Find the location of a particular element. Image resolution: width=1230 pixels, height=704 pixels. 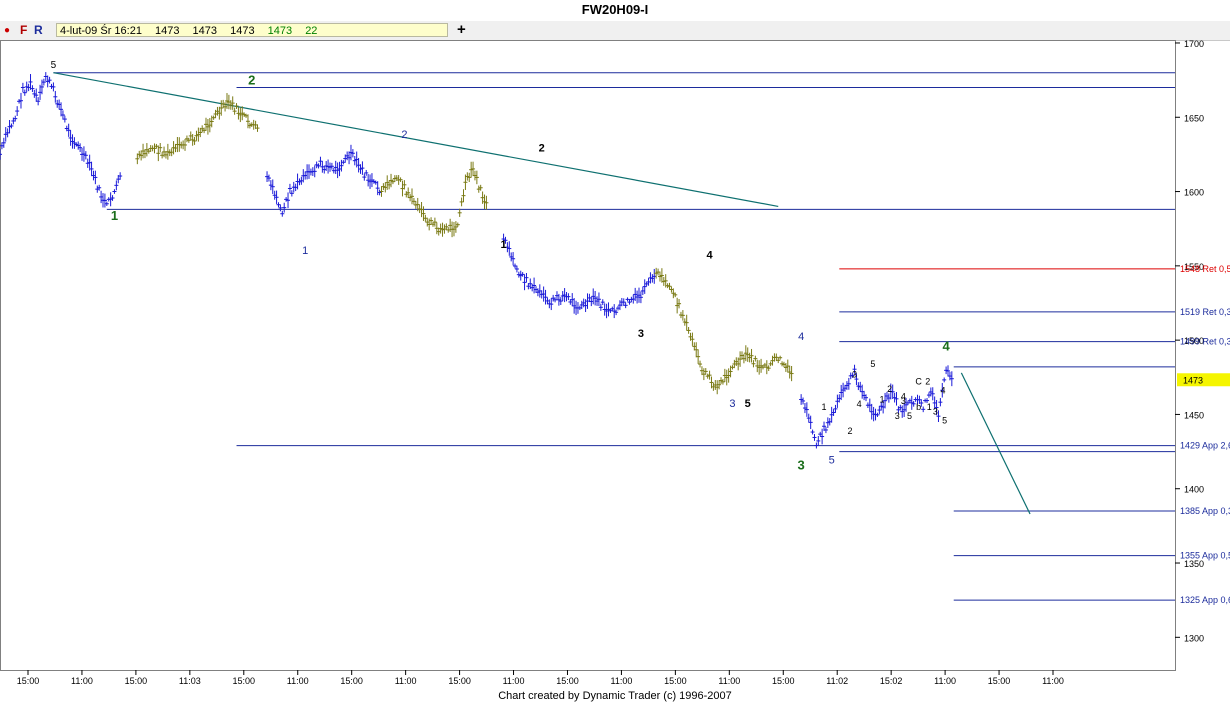

r-button: R is located at coordinates (38, 30).